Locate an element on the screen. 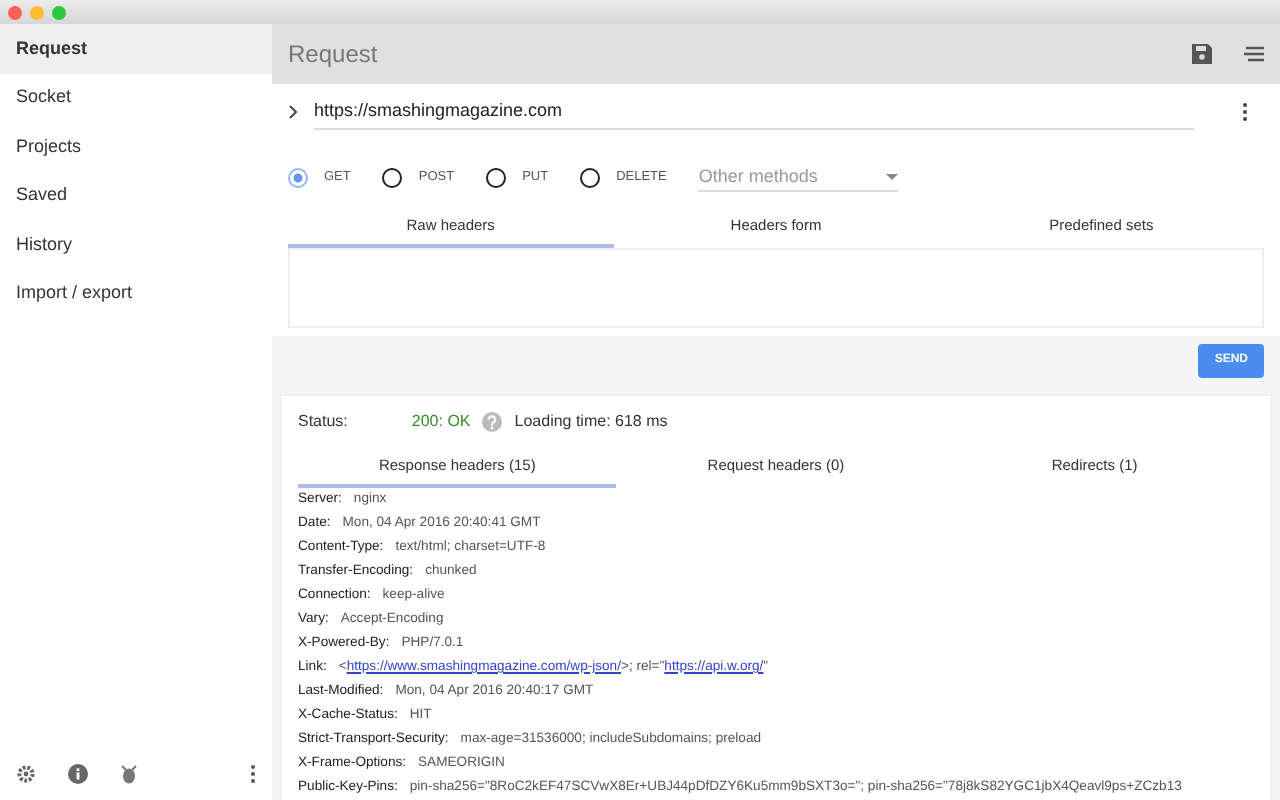 Image resolution: width=1280 pixels, height=800 pixels. bug-icon is located at coordinates (129, 774).